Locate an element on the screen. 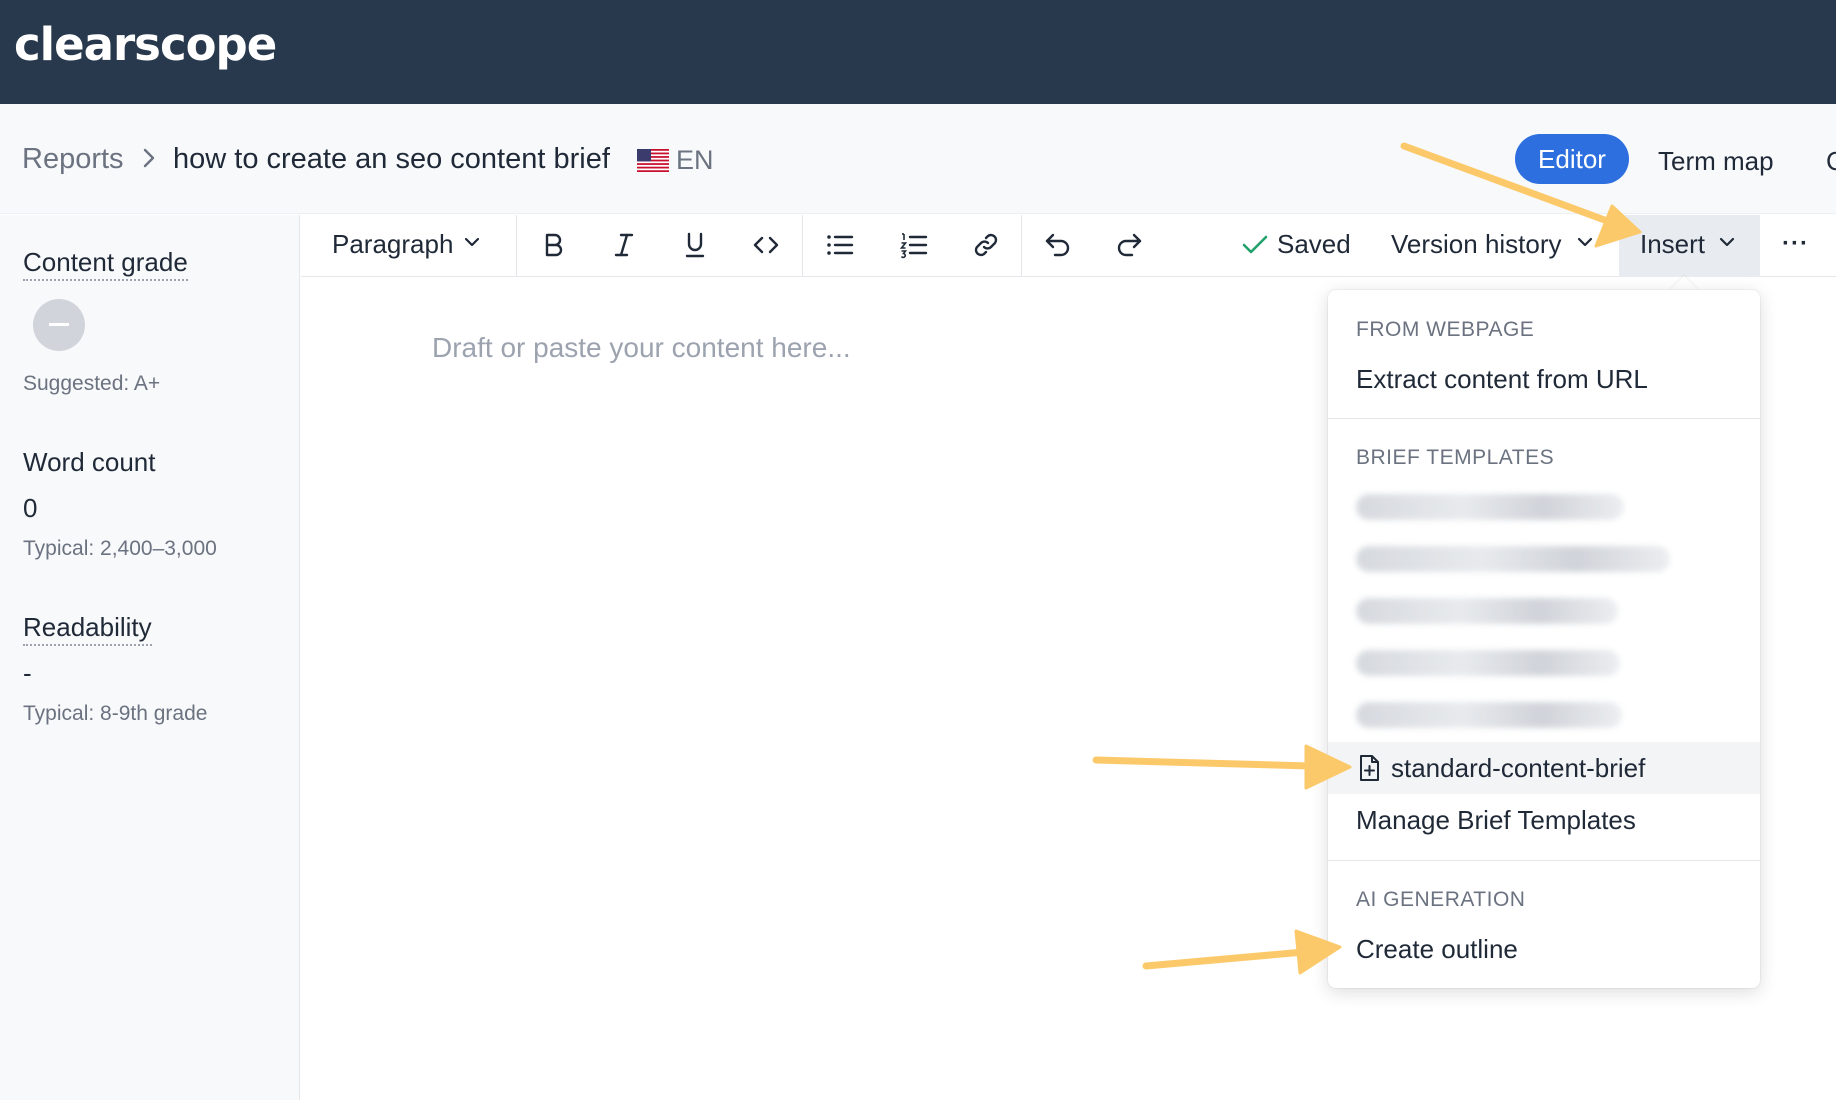  breadcrumb-reports-link: Reports is located at coordinates (73, 159).